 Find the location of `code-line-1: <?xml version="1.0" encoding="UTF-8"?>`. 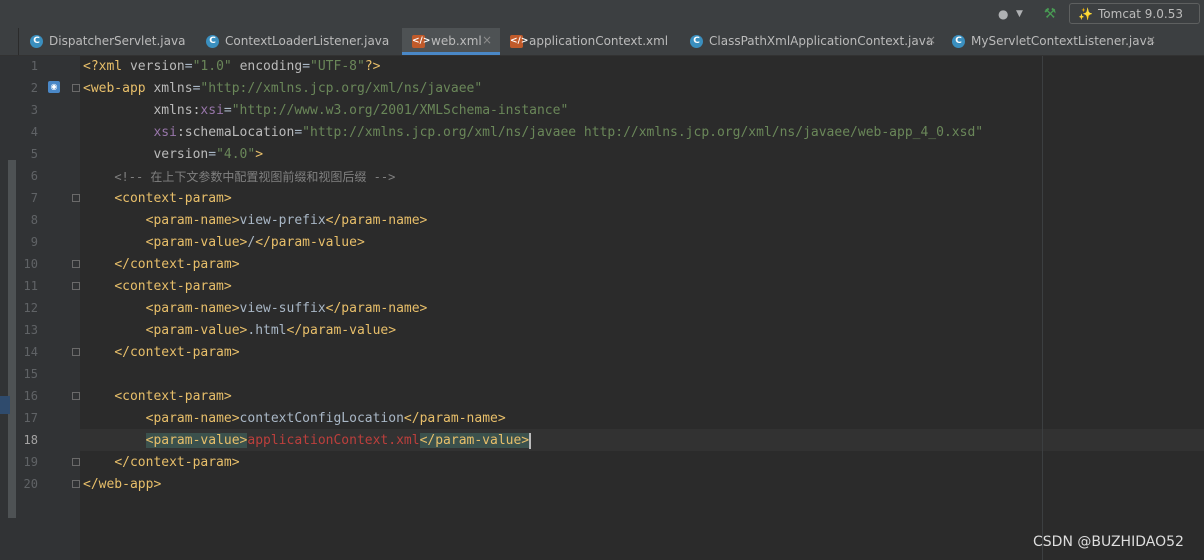

code-line-1: <?xml version="1.0" encoding="UTF-8"?> is located at coordinates (232, 66).